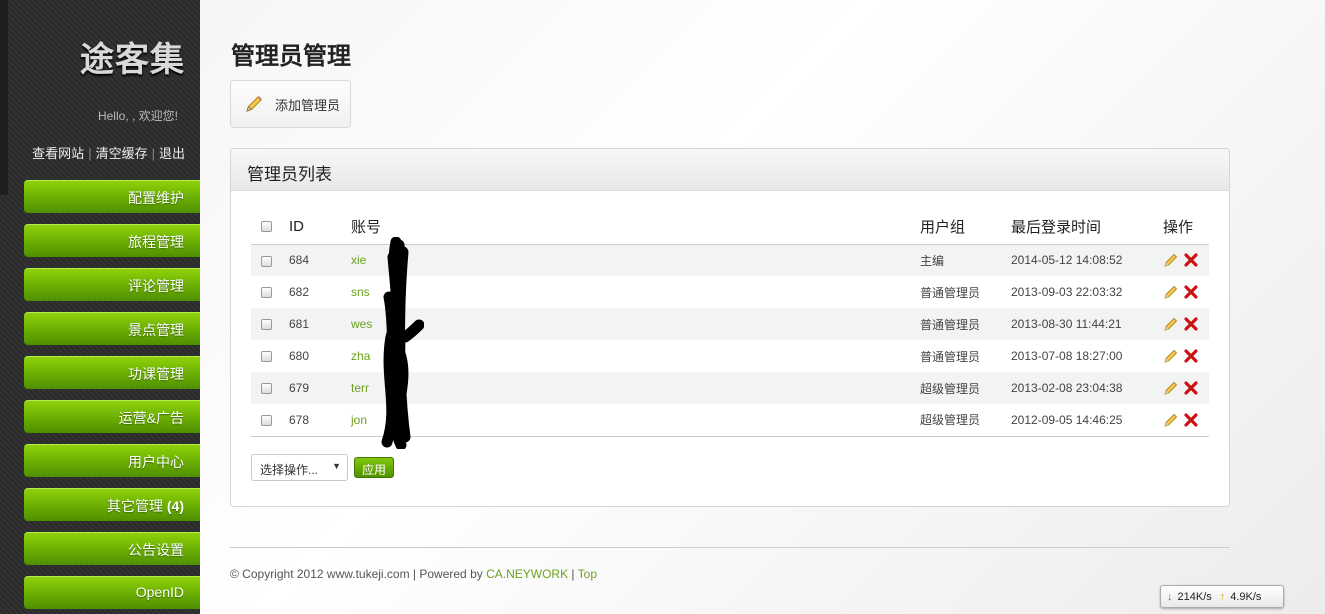  I want to click on apply-button: 应用, so click(374, 467).